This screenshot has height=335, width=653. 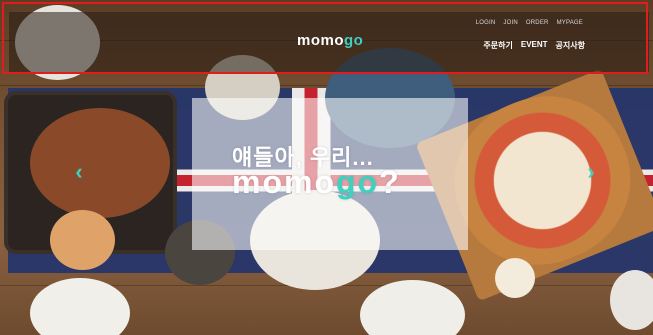 What do you see at coordinates (591, 172) in the screenshot?
I see `chevron-right-icon: ›` at bounding box center [591, 172].